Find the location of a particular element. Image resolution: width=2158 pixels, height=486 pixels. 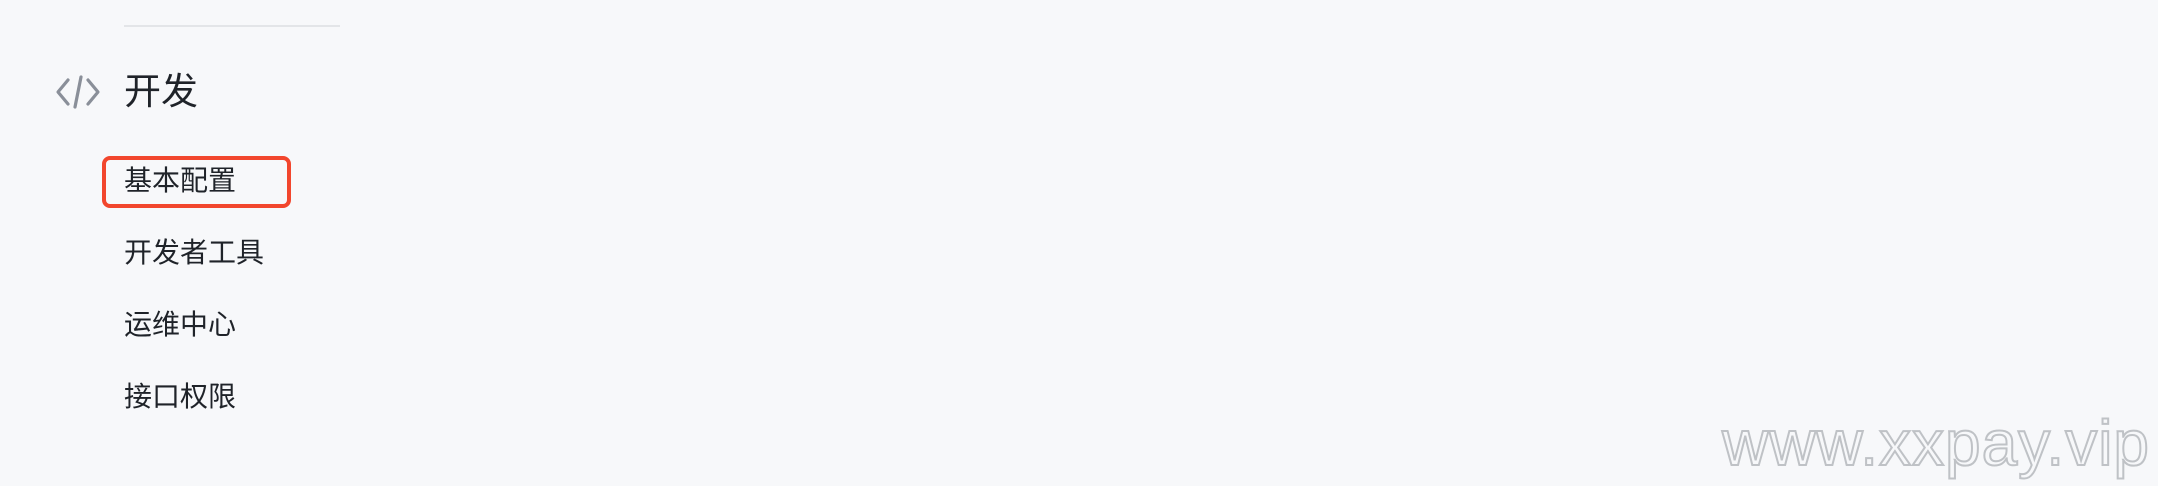

menu-item-basic-config: 基本配置 is located at coordinates (196, 182).